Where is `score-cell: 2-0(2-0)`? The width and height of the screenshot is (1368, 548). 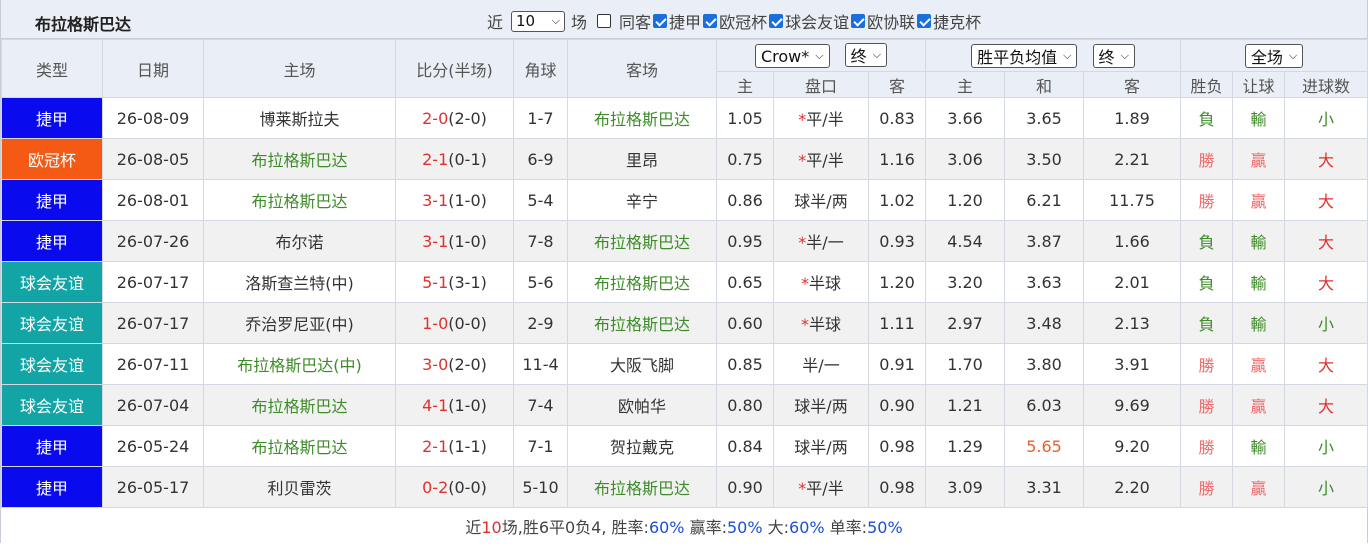 score-cell: 2-0(2-0) is located at coordinates (454, 118).